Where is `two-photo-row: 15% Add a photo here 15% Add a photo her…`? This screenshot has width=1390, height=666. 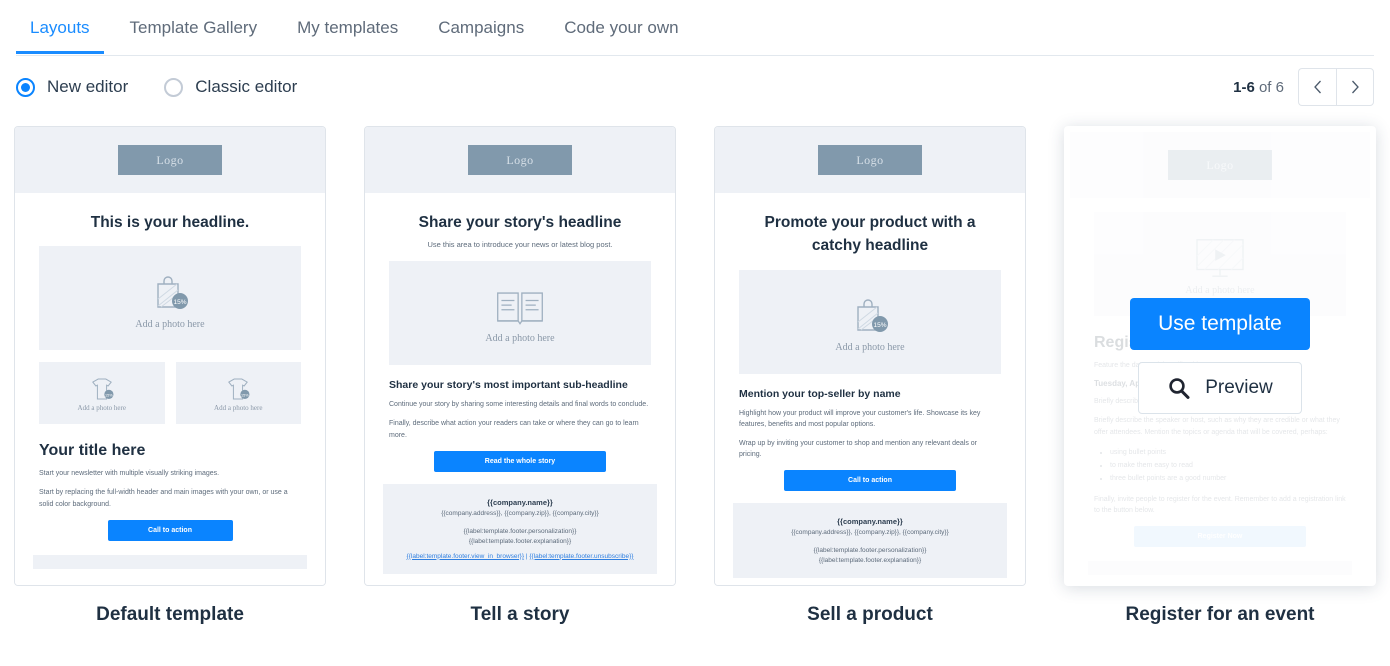
two-photo-row: 15% Add a photo here 15% Add a photo her… is located at coordinates (170, 393).